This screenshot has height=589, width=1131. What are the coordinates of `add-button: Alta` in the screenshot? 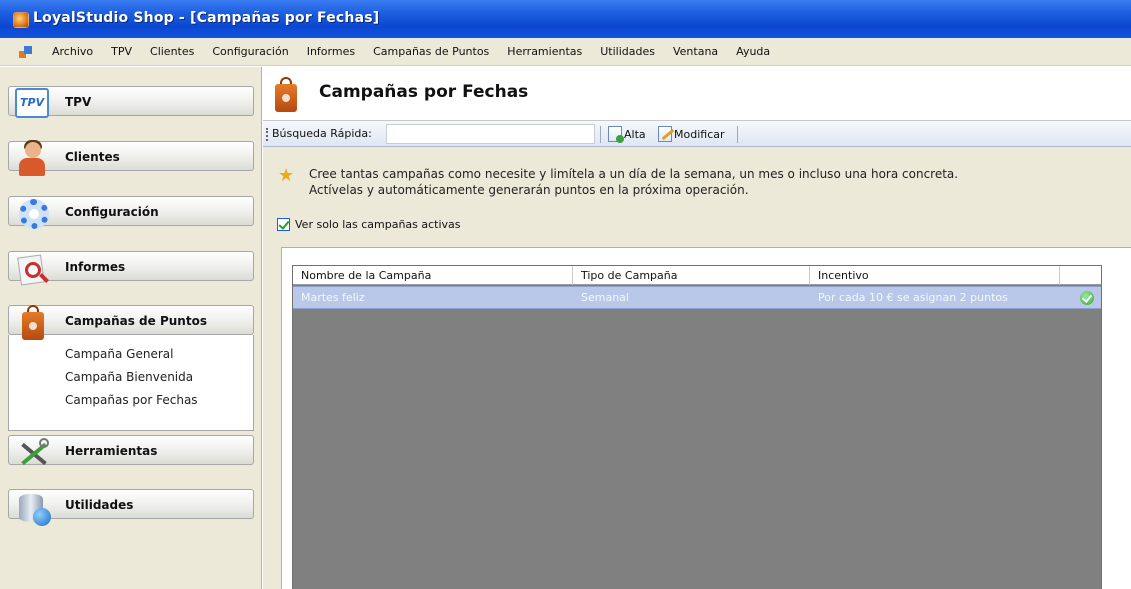 It's located at (627, 134).